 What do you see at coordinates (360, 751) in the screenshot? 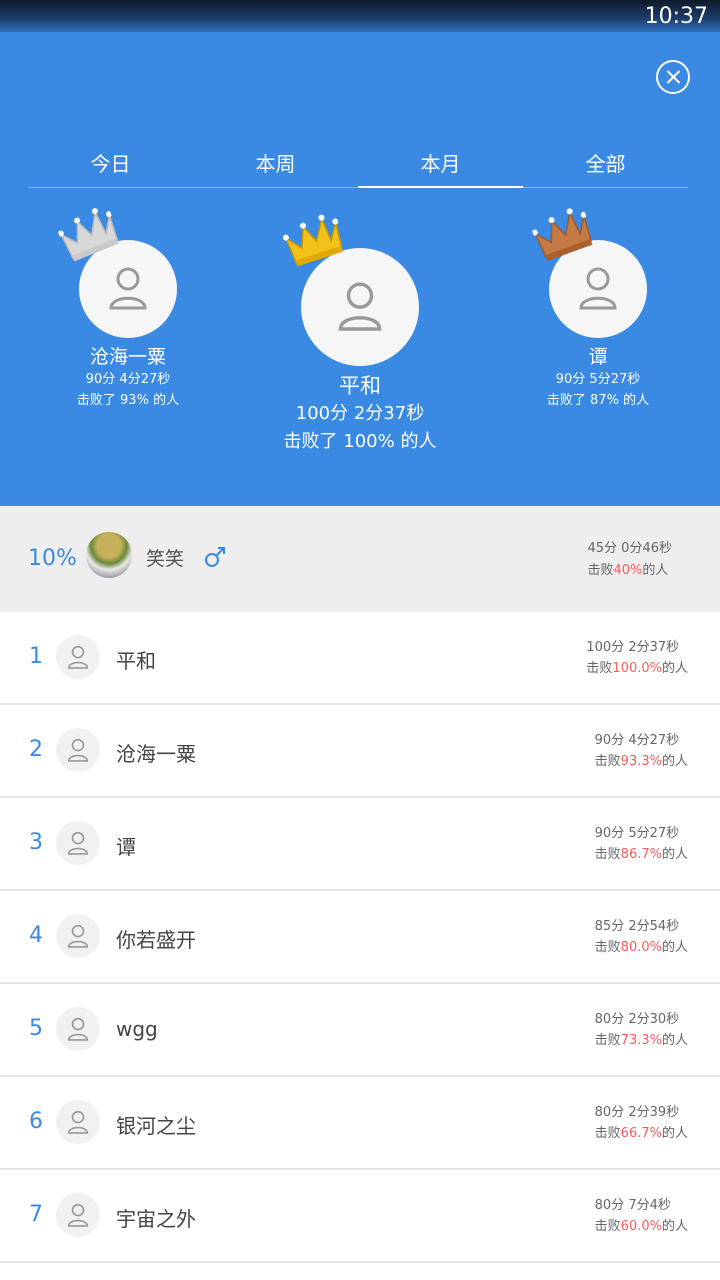
I see `list-item: 2 沧海一粟 90分 4分27秒 击败93.3%的人` at bounding box center [360, 751].